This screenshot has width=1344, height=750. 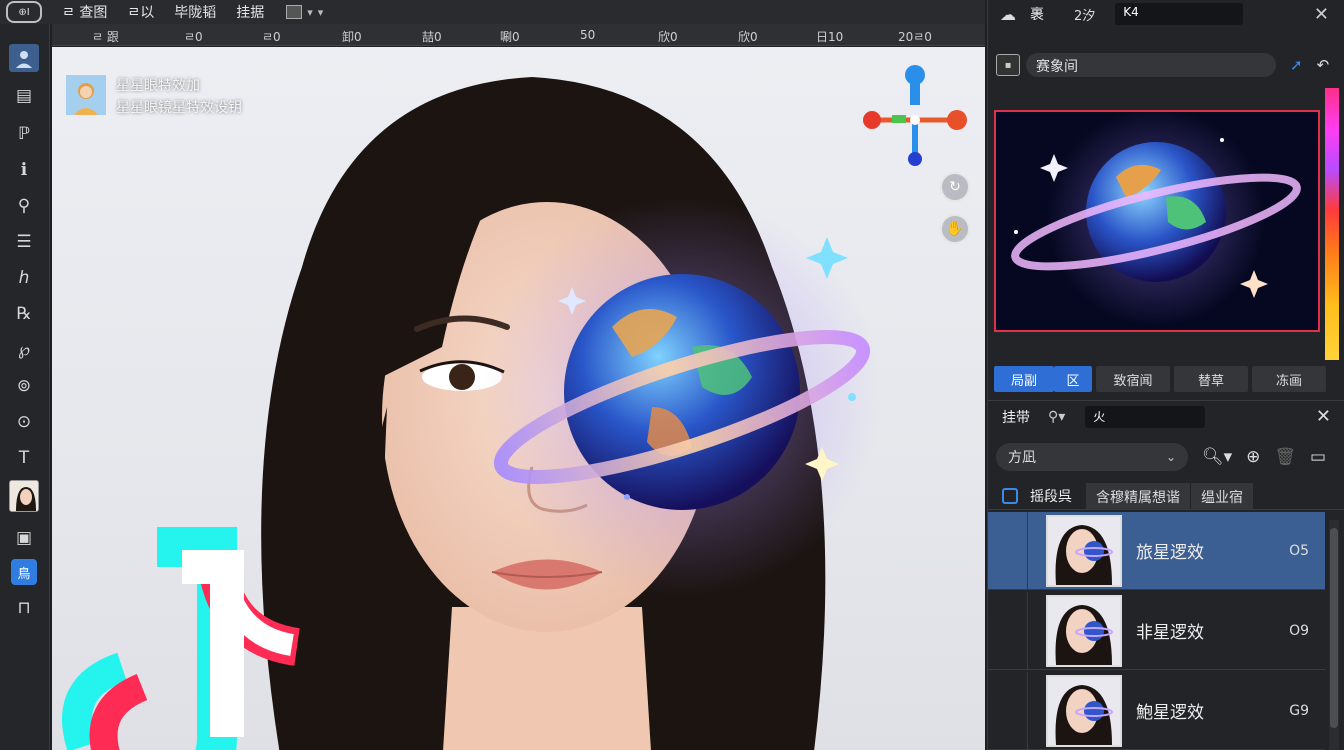 I want to click on scrollbar-thumb, so click(x=1334, y=628).